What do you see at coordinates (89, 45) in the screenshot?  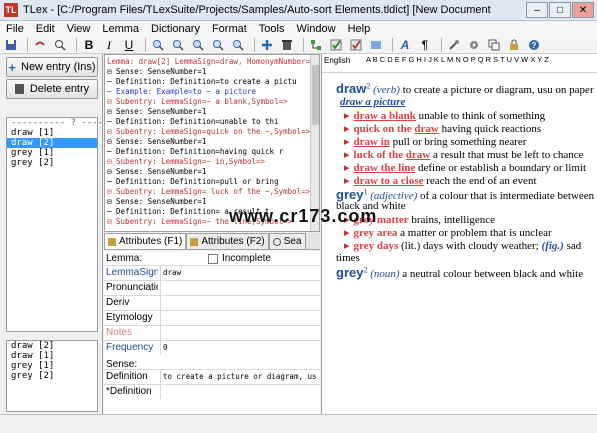 I see `bold-button: B` at bounding box center [89, 45].